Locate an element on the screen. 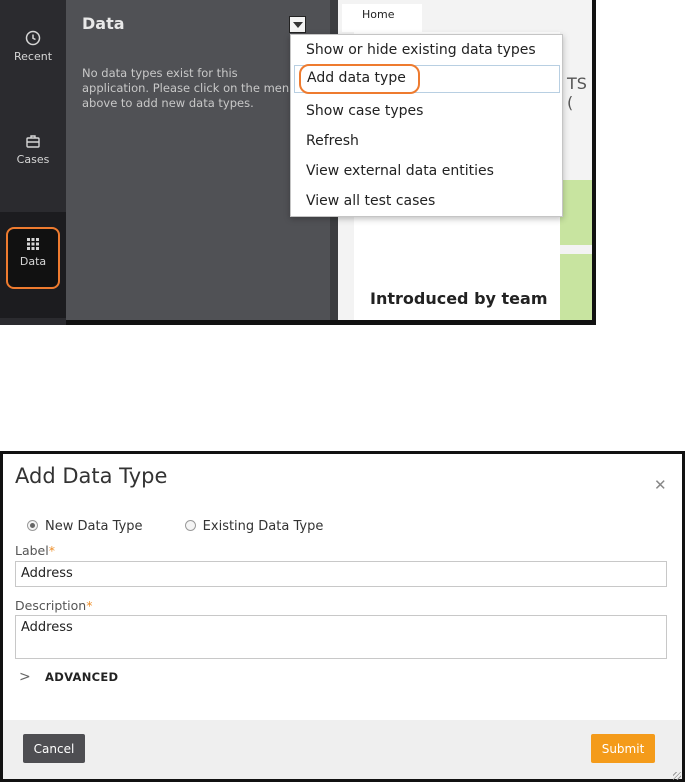 The width and height of the screenshot is (685, 782). grid-icon is located at coordinates (33, 244).